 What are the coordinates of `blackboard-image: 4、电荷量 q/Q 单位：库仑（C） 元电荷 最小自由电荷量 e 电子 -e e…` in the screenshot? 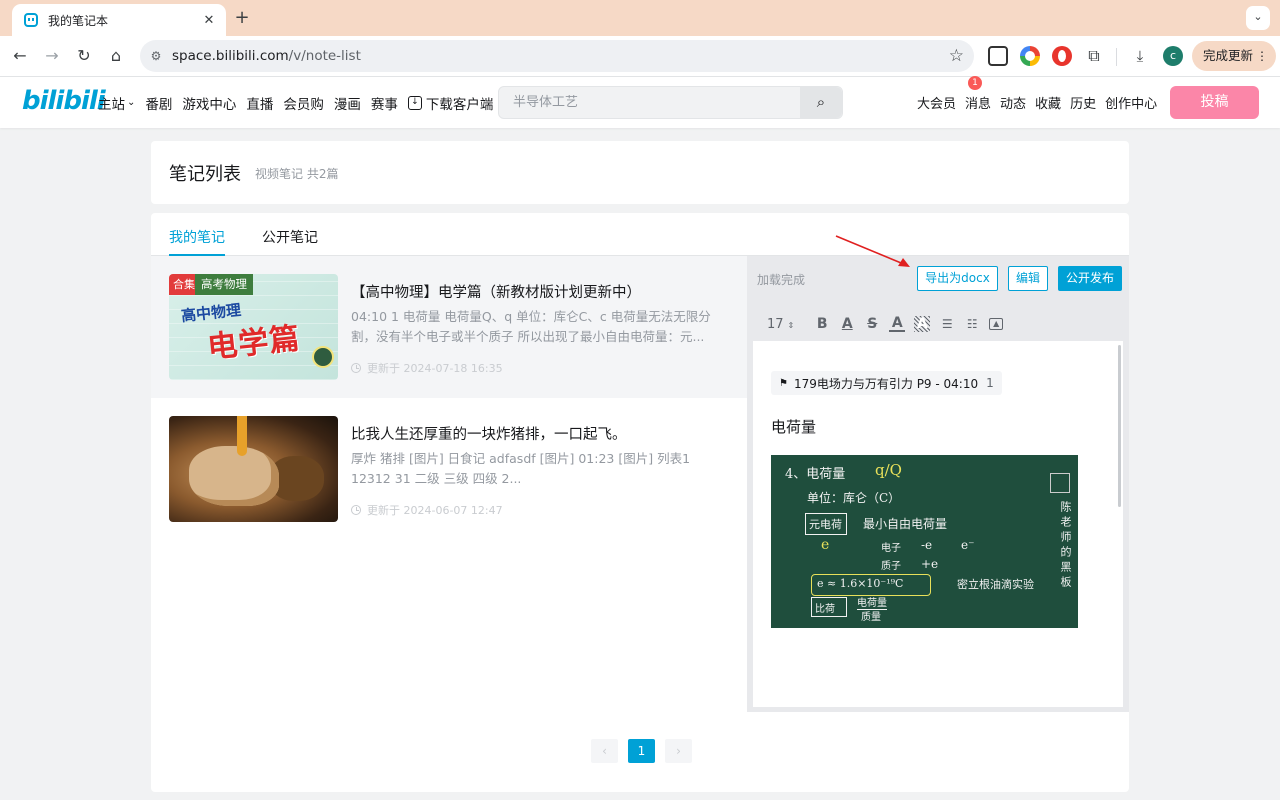 It's located at (924, 541).